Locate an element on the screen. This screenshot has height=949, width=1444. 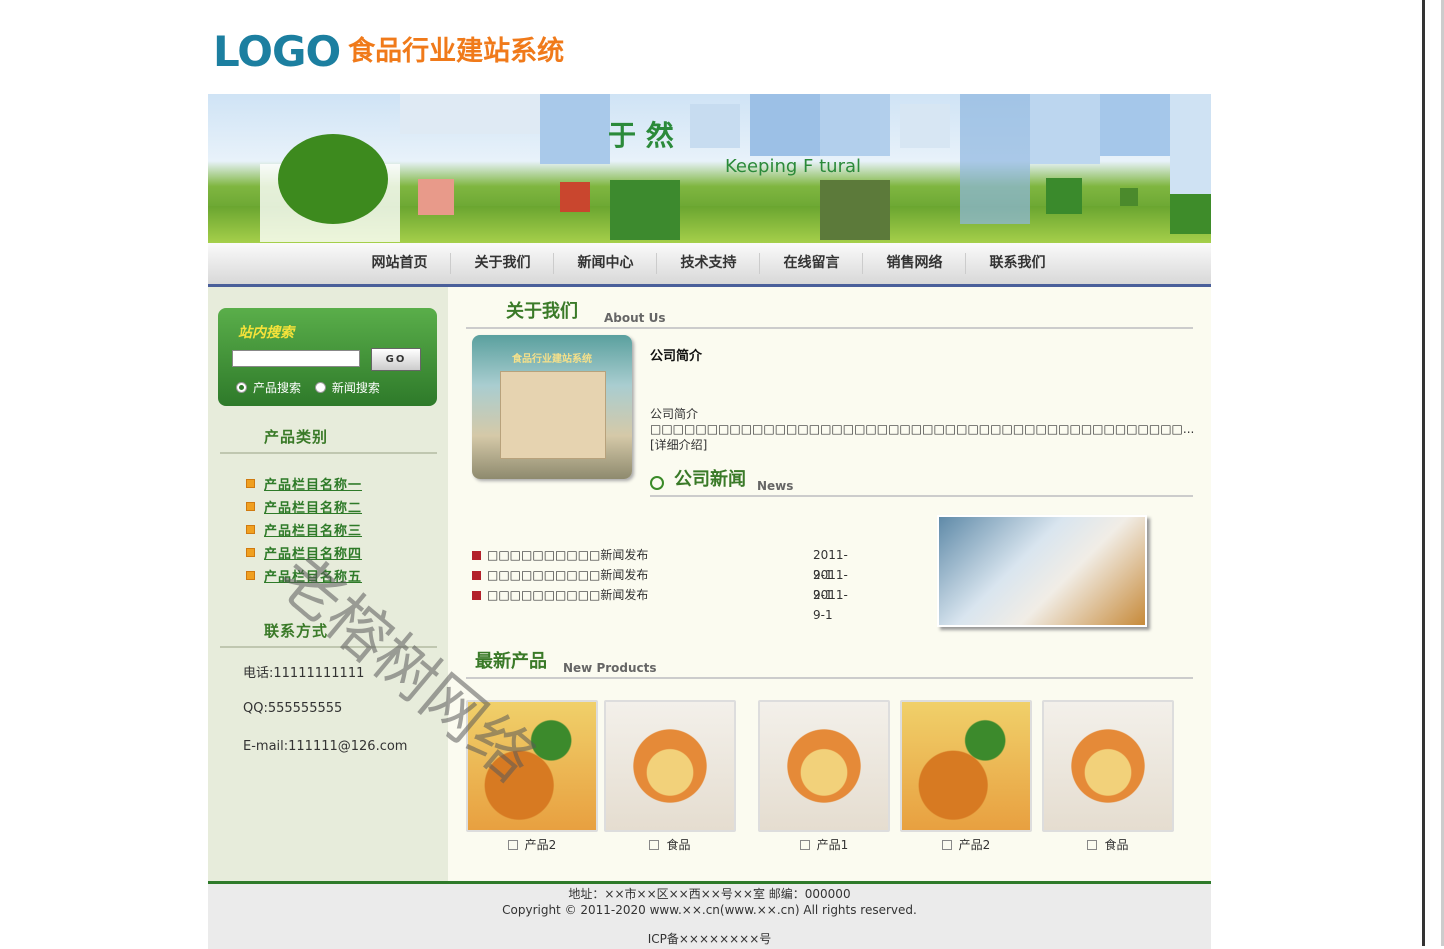
window-edge is located at coordinates (1423, 473).